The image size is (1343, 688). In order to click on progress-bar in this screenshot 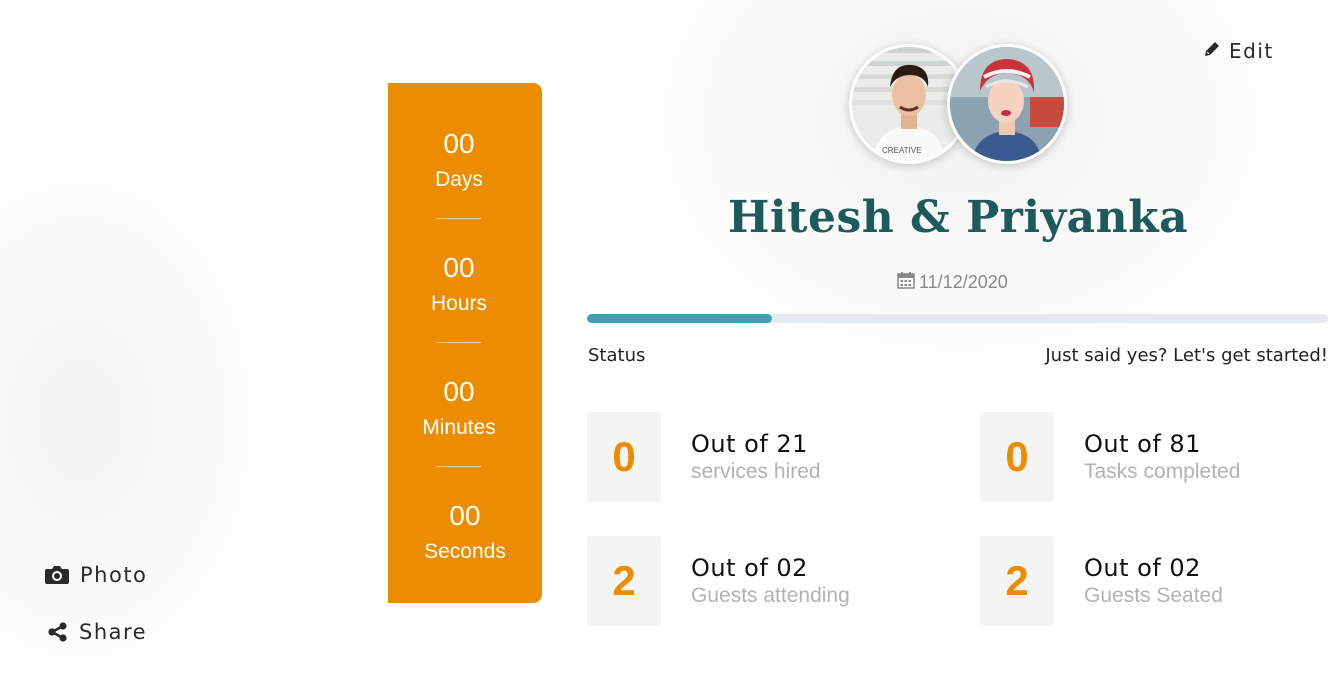, I will do `click(957, 318)`.